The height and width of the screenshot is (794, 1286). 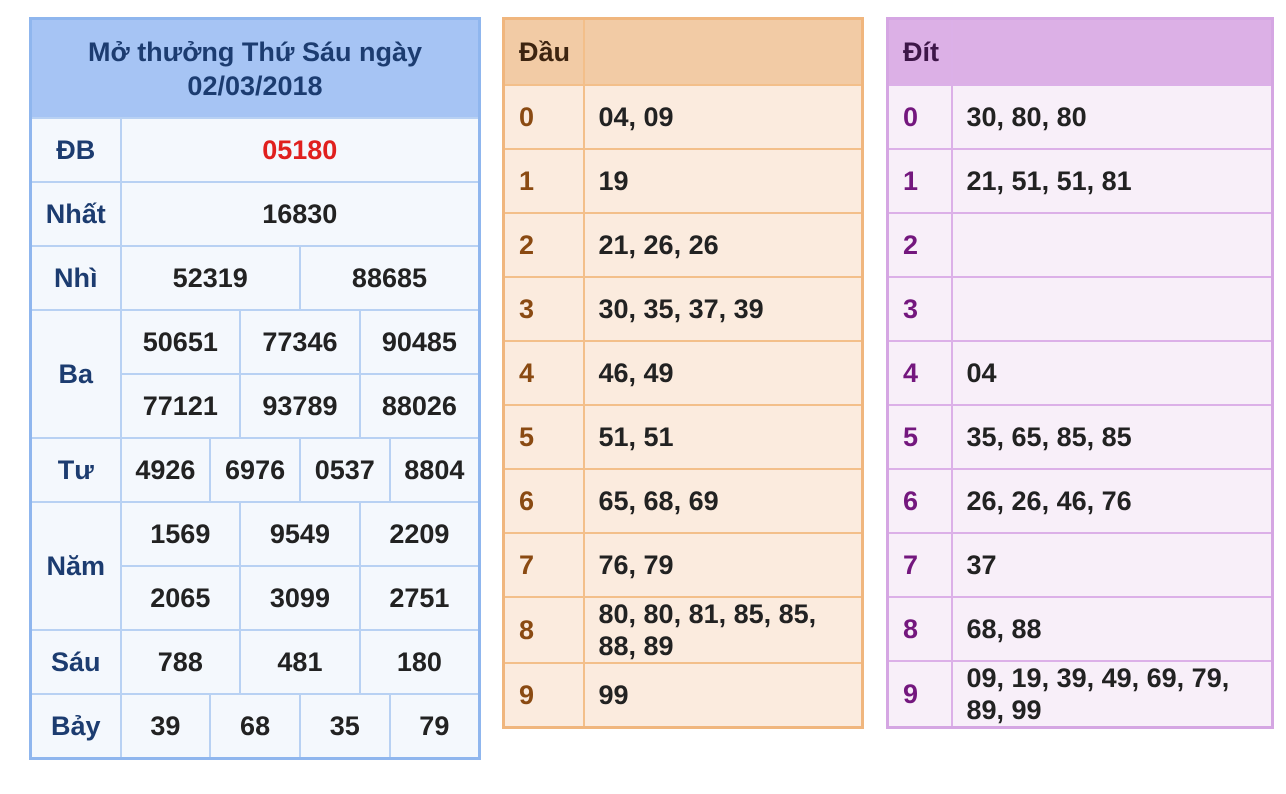 I want to click on dit-row: 7 37, so click(x=1080, y=565).